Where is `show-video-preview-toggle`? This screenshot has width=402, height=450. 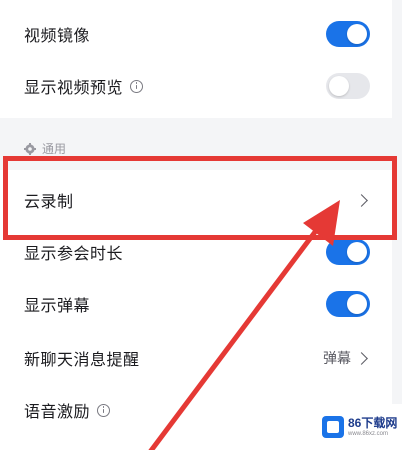
show-video-preview-toggle is located at coordinates (348, 86).